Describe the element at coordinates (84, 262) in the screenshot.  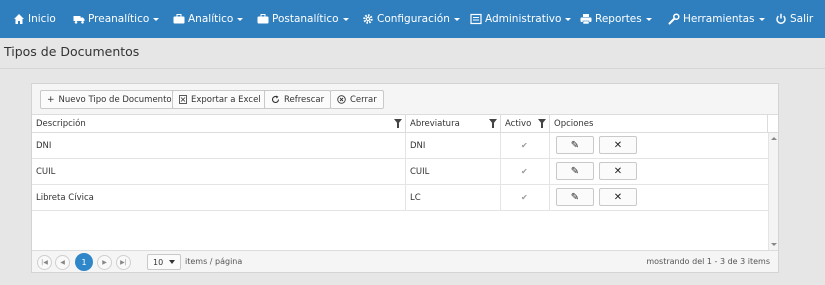
I see `current-page-button: 1` at that location.